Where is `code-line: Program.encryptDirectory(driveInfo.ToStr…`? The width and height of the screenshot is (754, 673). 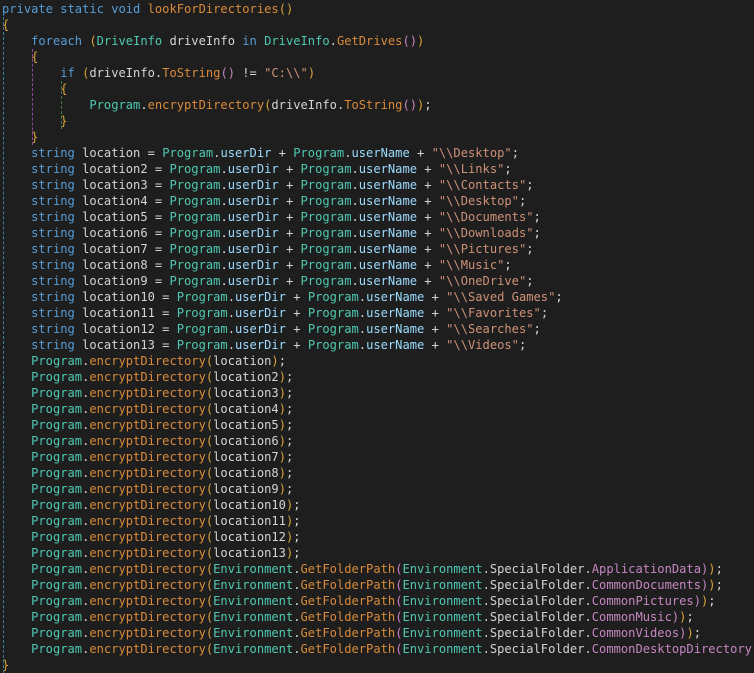 code-line: Program.encryptDirectory(driveInfo.ToStr… is located at coordinates (378, 105).